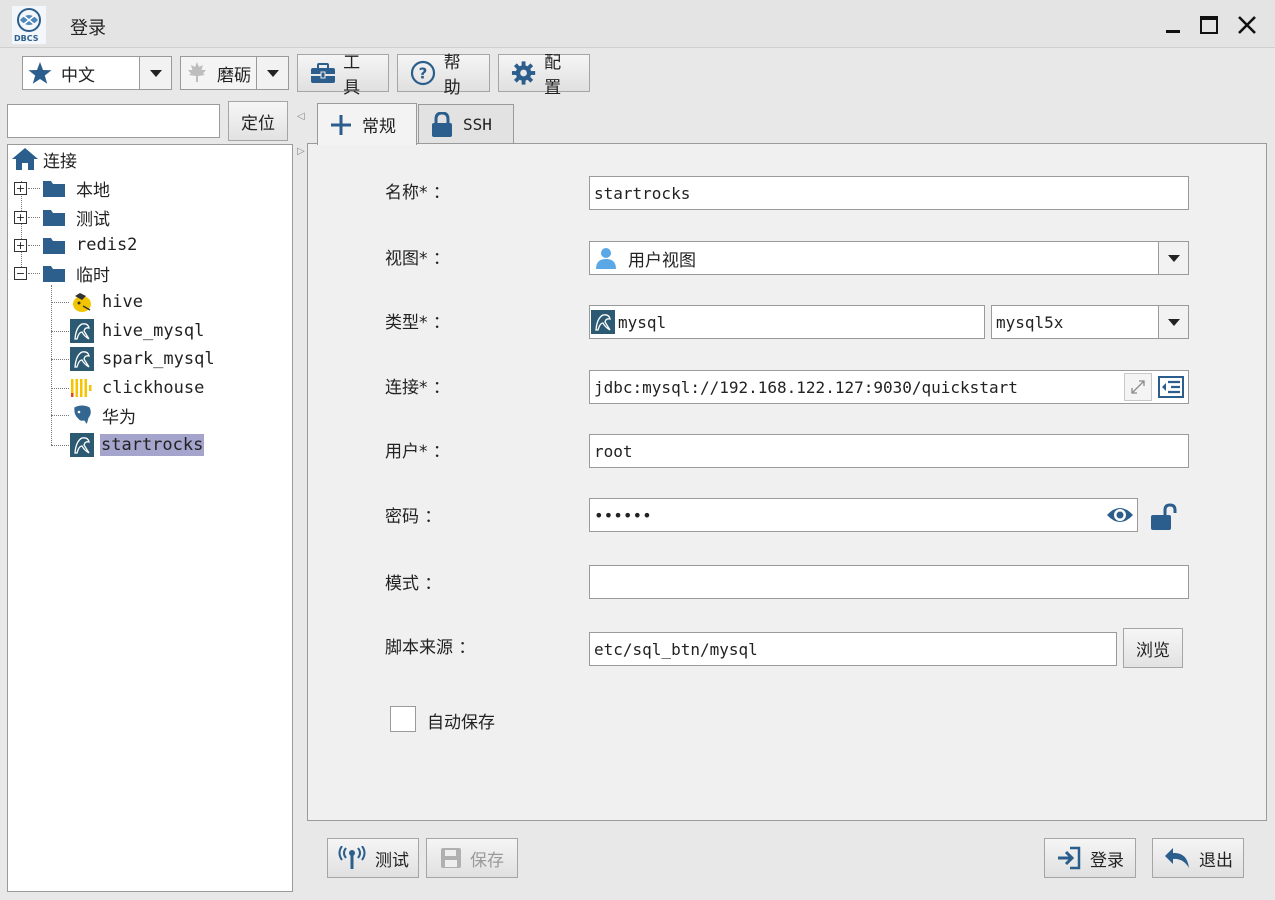  What do you see at coordinates (234, 75) in the screenshot?
I see `theme-value: 磨砺` at bounding box center [234, 75].